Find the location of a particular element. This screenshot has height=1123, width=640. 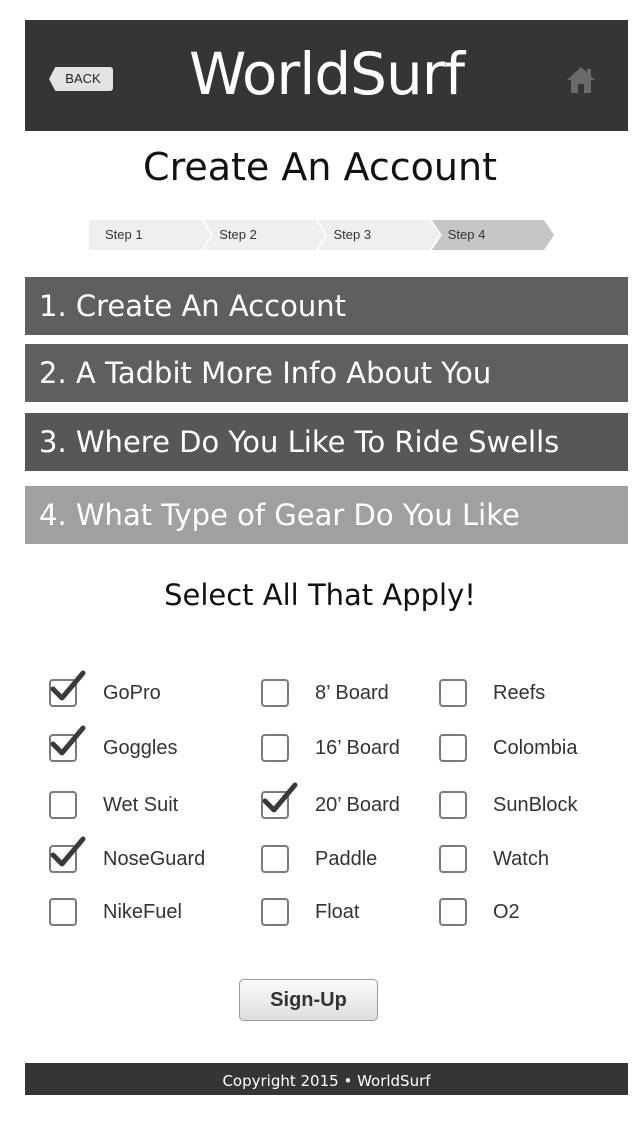

step-3: Step 3 is located at coordinates (379, 235).